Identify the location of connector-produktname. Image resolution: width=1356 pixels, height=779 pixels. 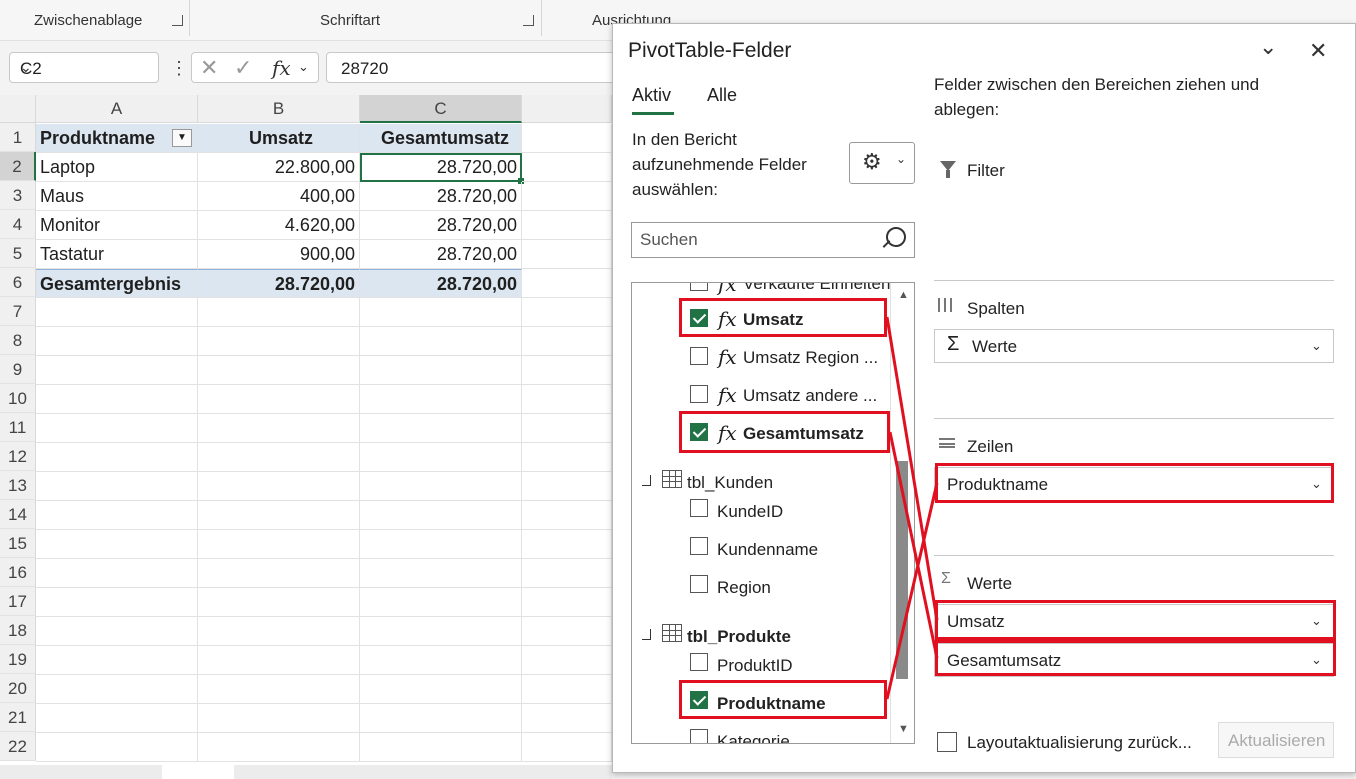
(912, 591).